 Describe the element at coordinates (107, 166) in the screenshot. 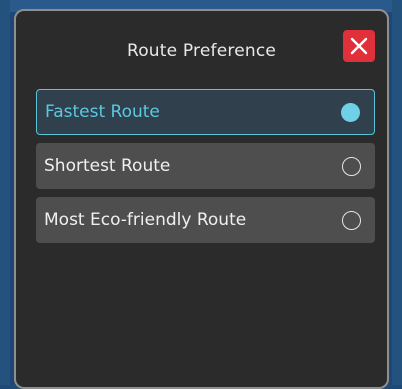

I see `option-label: Shortest Route` at that location.